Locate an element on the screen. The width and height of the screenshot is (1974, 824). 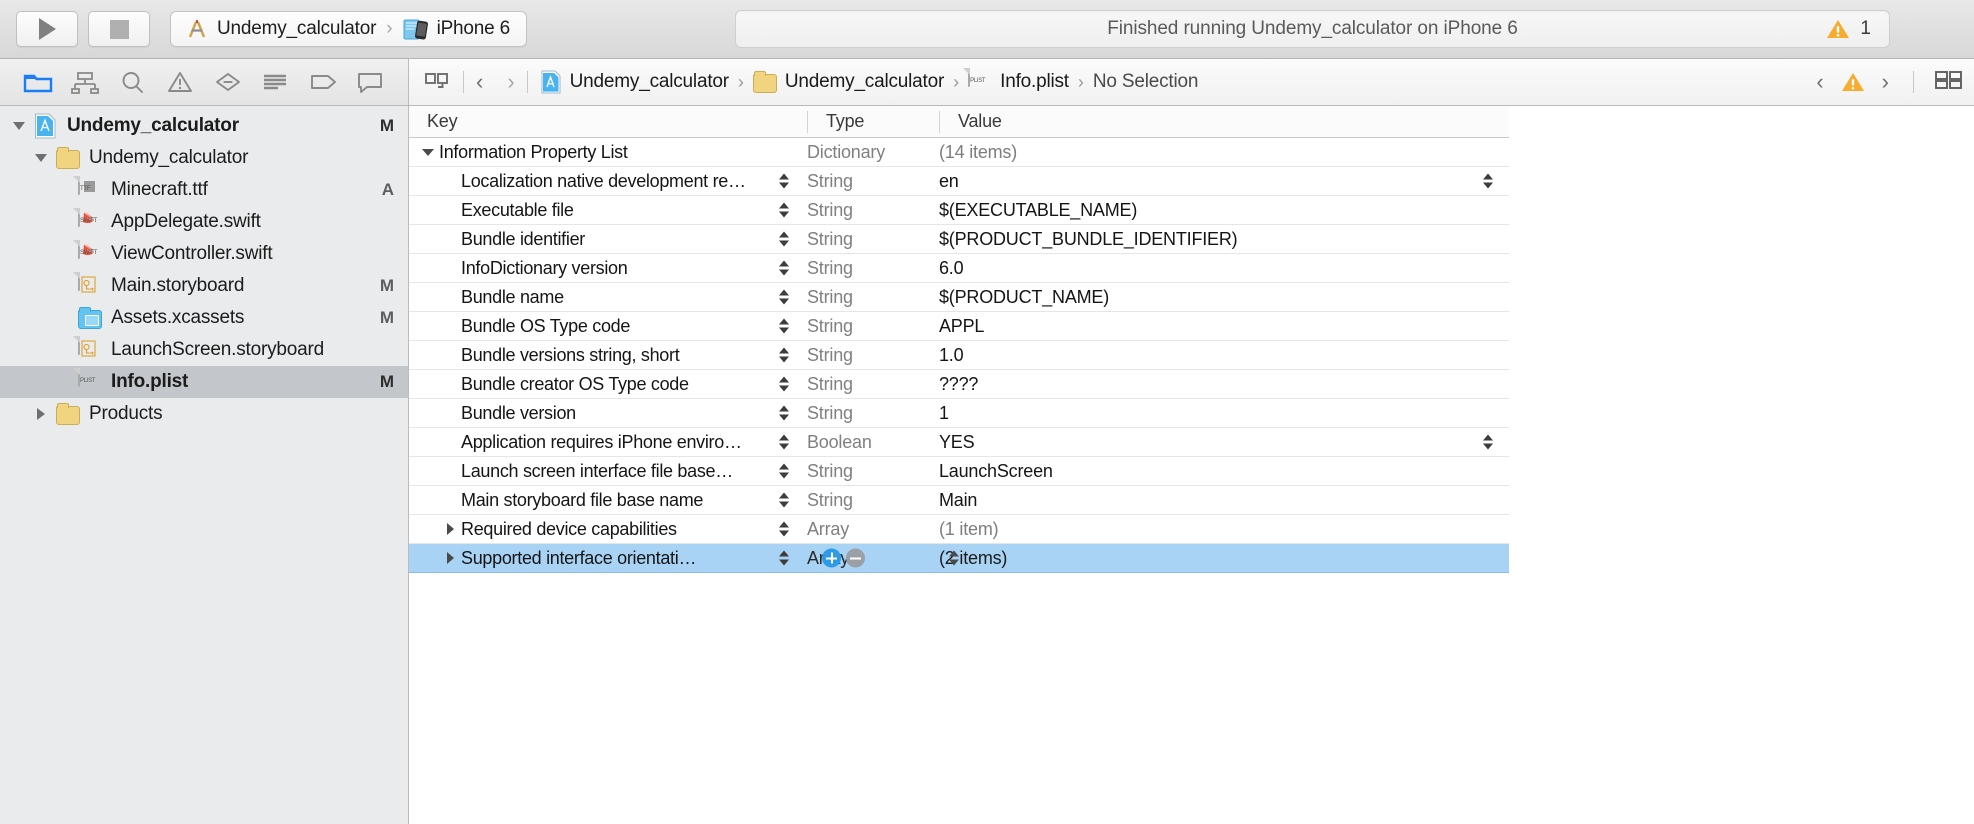
plist-row: Bundle OS Type code String APPL is located at coordinates (959, 326).